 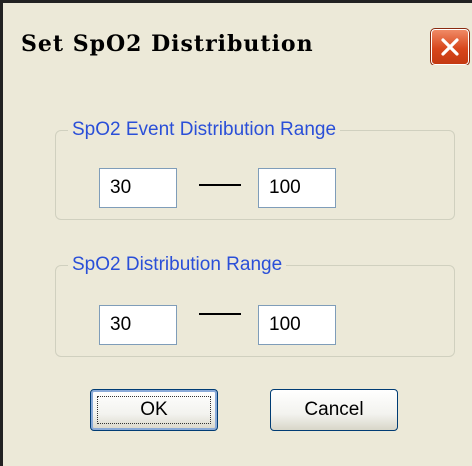 I want to click on focus-rectangle, so click(x=154, y=410).